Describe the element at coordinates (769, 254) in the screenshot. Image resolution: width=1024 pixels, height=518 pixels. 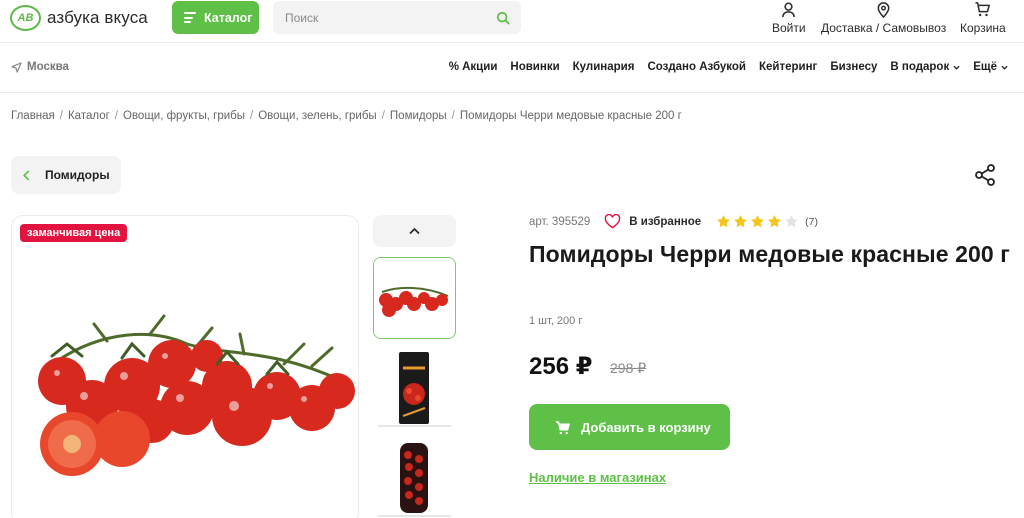
I see `product-title: Помидоры Черри медовые красные 200 г` at that location.